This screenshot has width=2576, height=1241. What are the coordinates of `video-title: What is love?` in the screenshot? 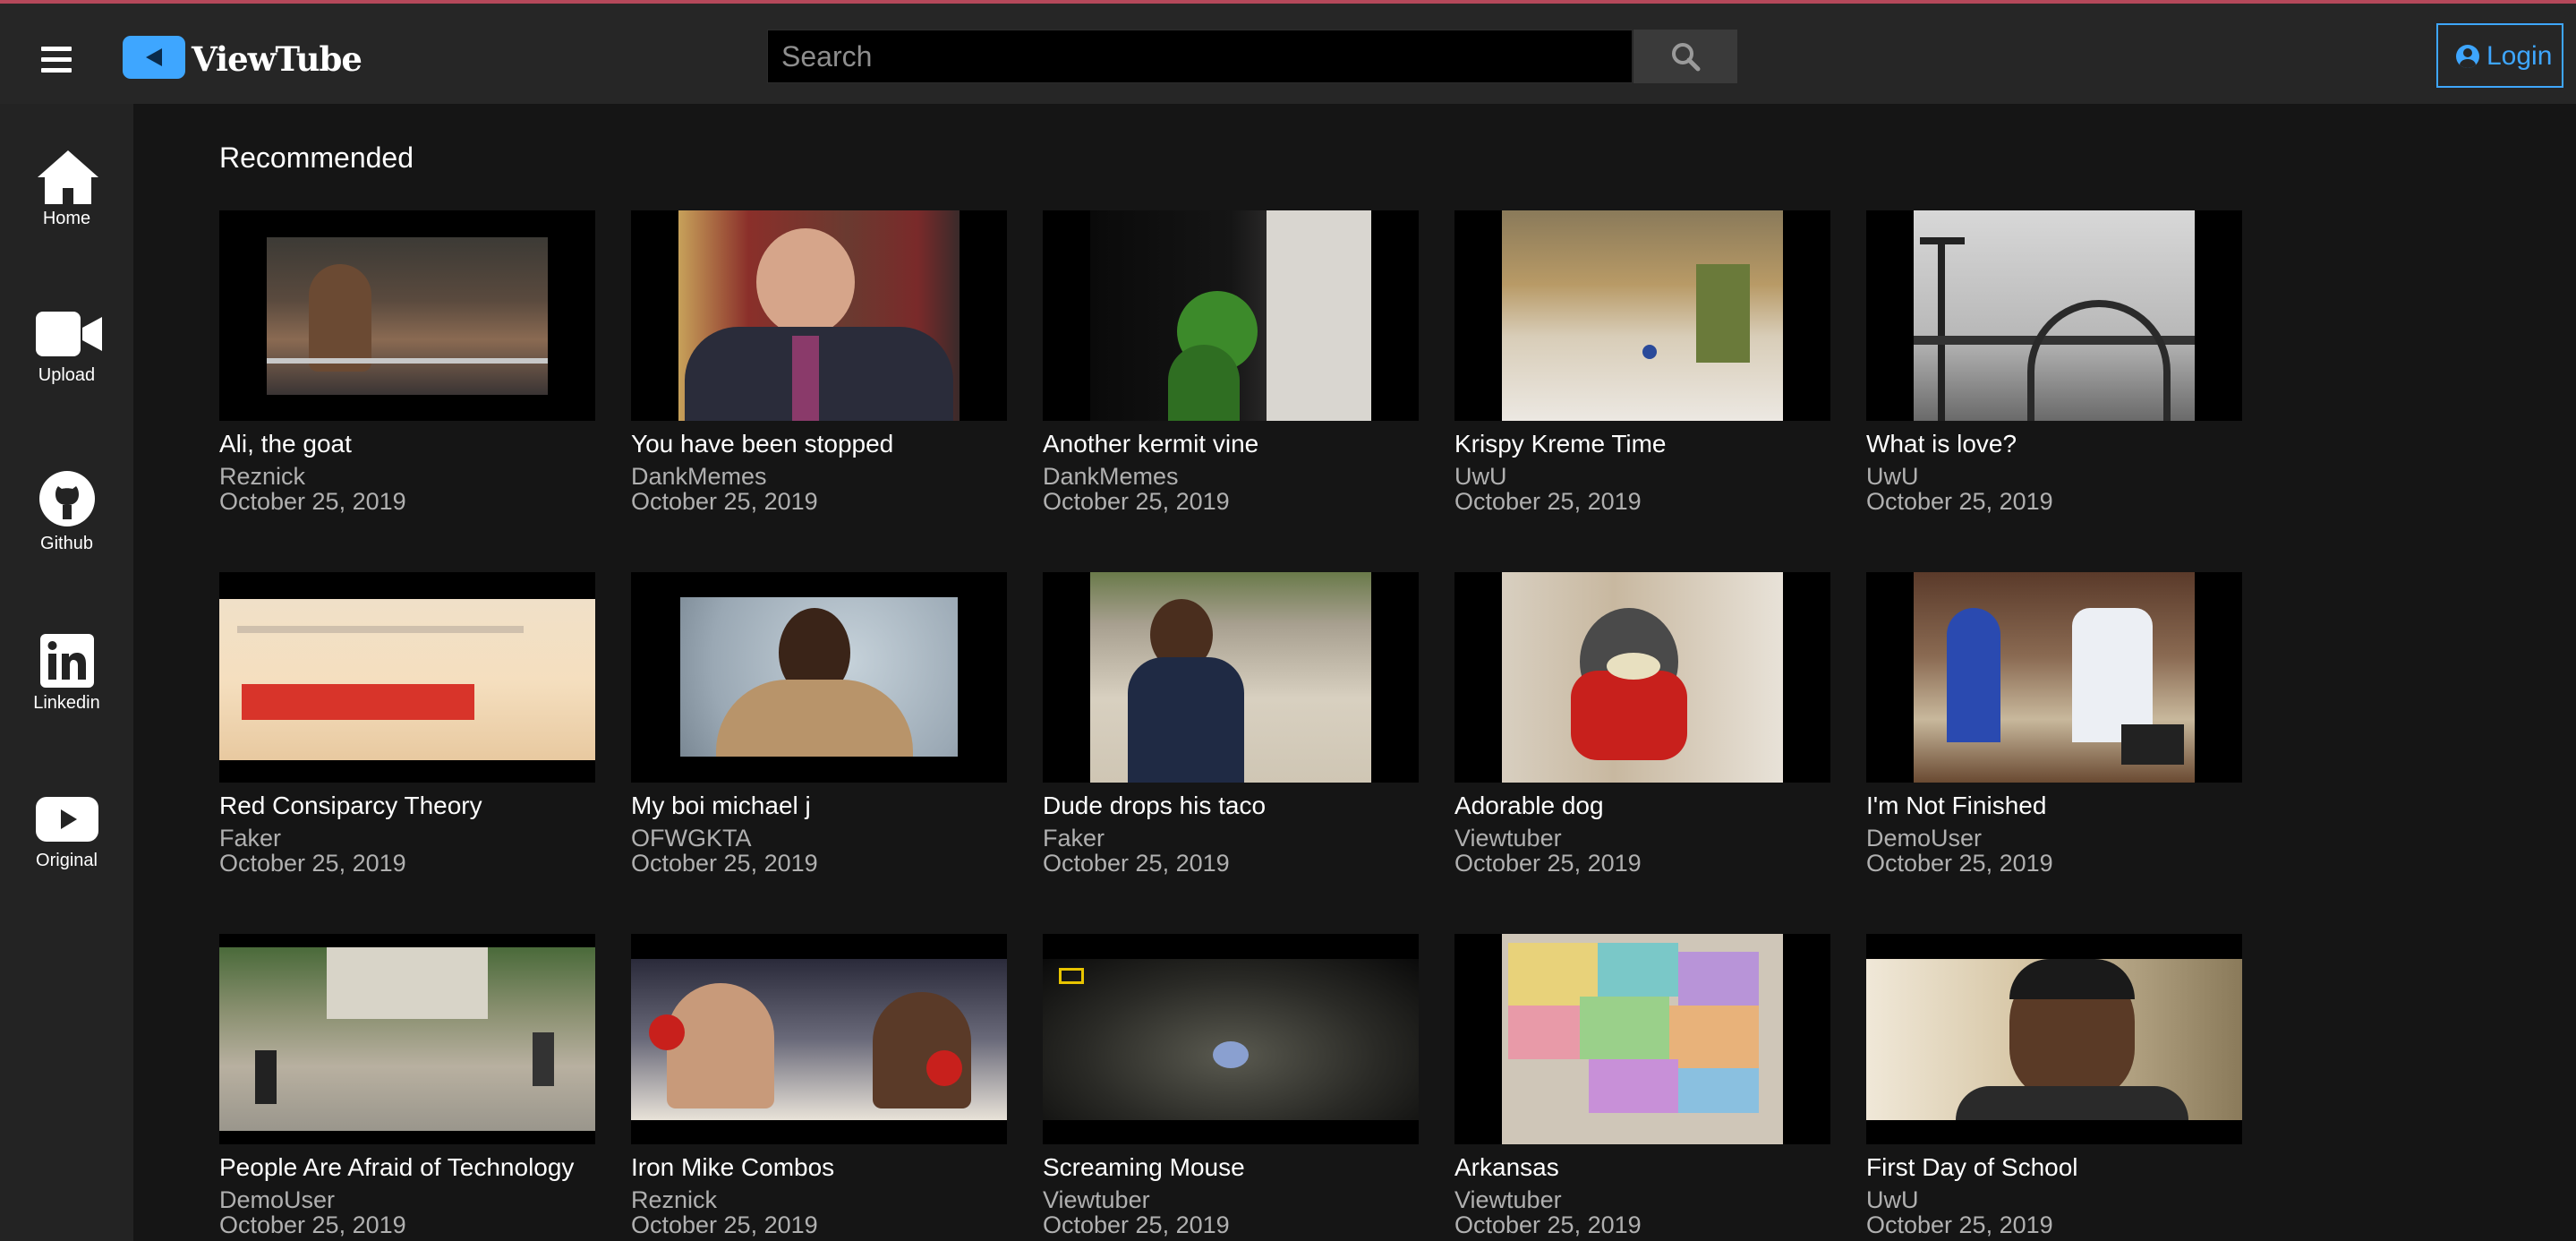 It's located at (1941, 444).